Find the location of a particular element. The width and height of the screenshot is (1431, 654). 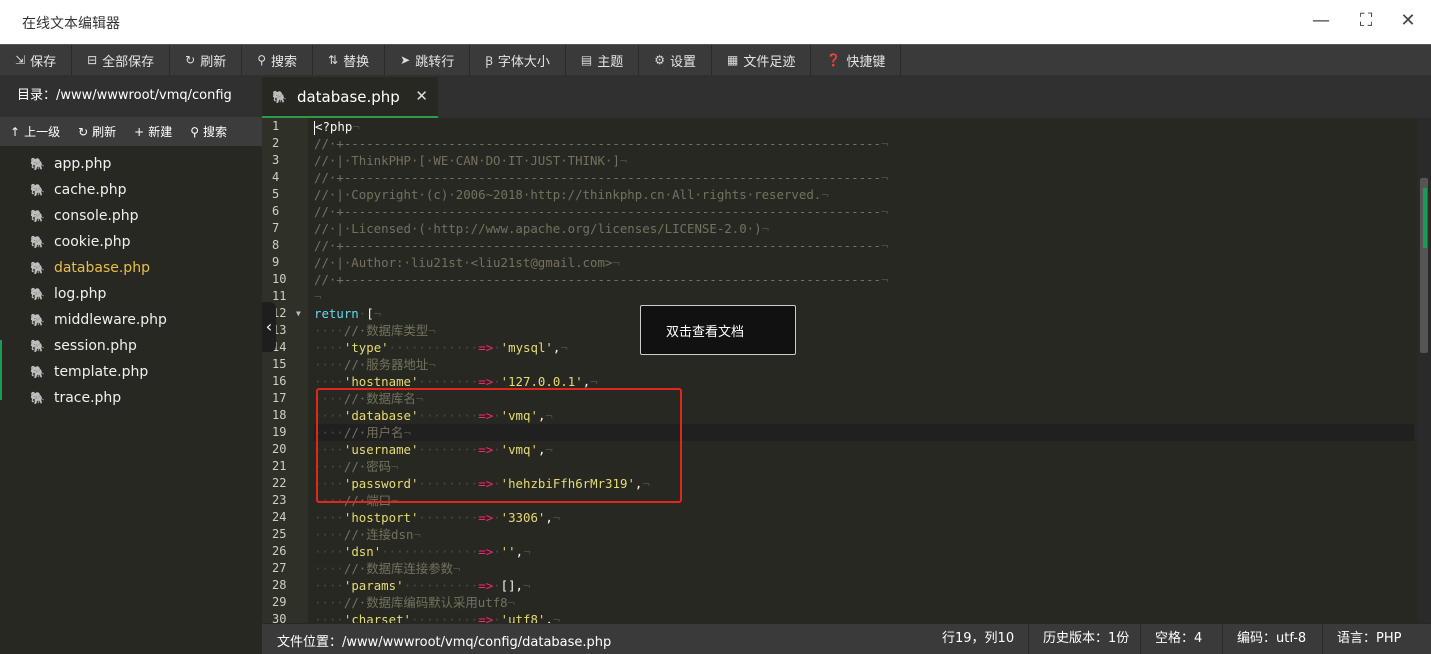

collapse-sidebar-icon: ‹ is located at coordinates (269, 327).